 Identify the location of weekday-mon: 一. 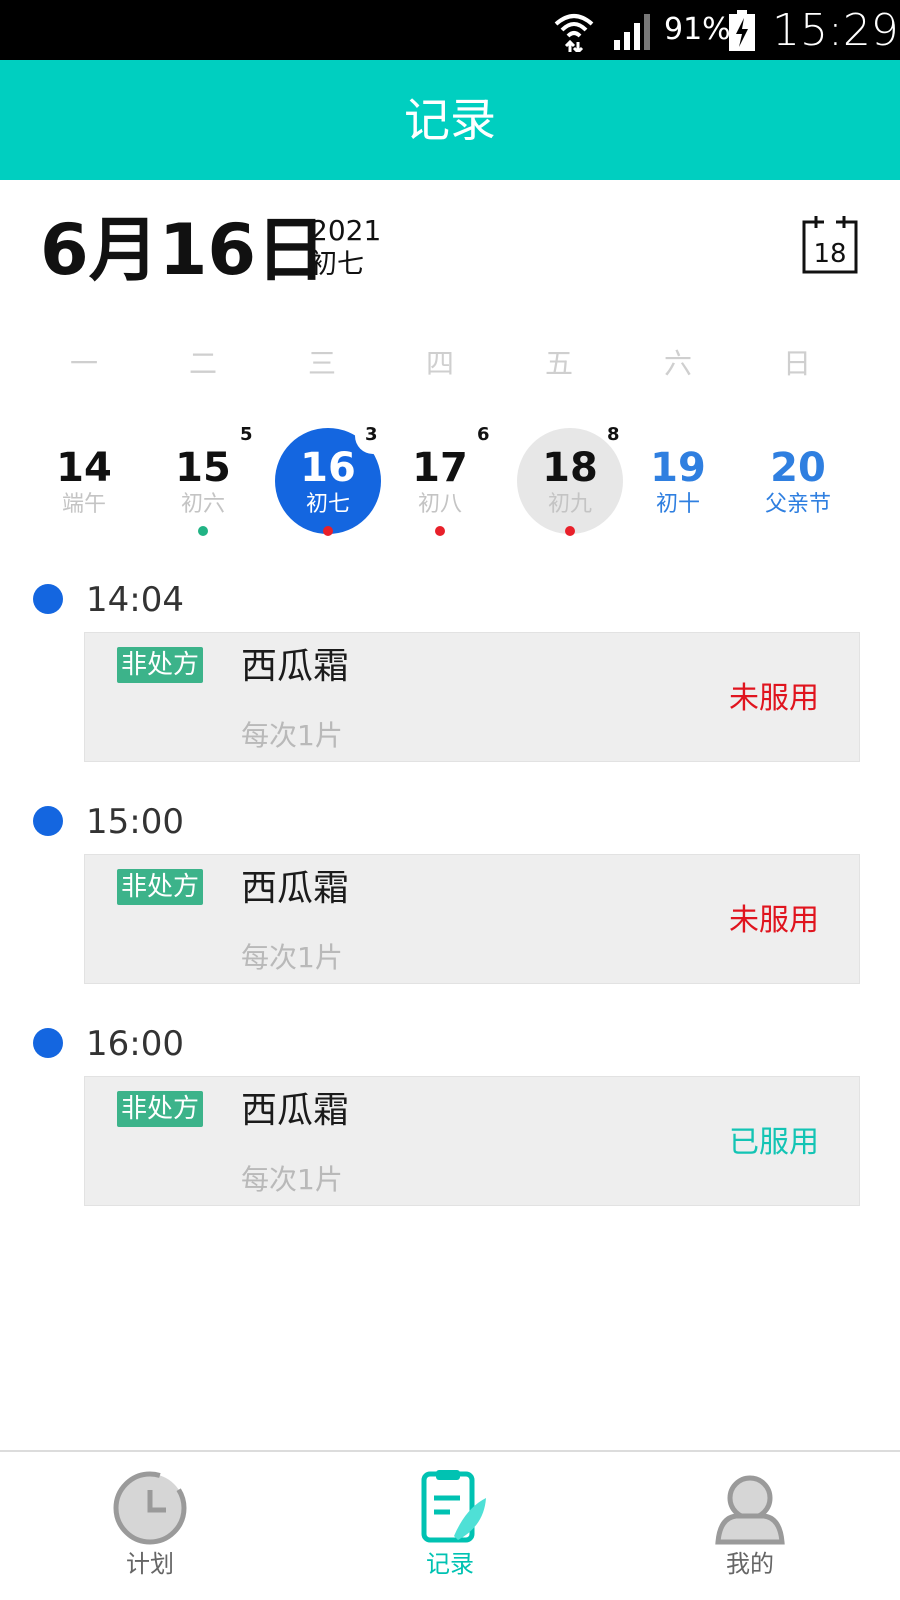
(83, 363).